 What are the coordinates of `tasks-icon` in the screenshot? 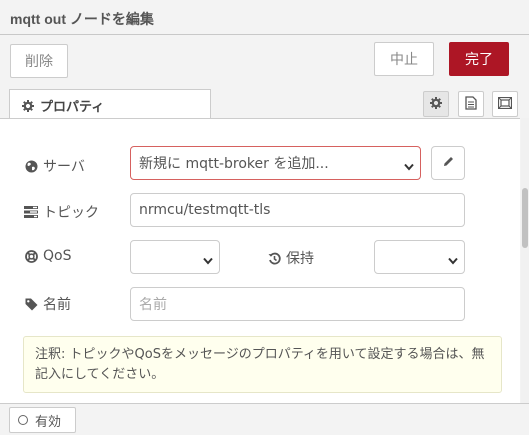 It's located at (31, 212).